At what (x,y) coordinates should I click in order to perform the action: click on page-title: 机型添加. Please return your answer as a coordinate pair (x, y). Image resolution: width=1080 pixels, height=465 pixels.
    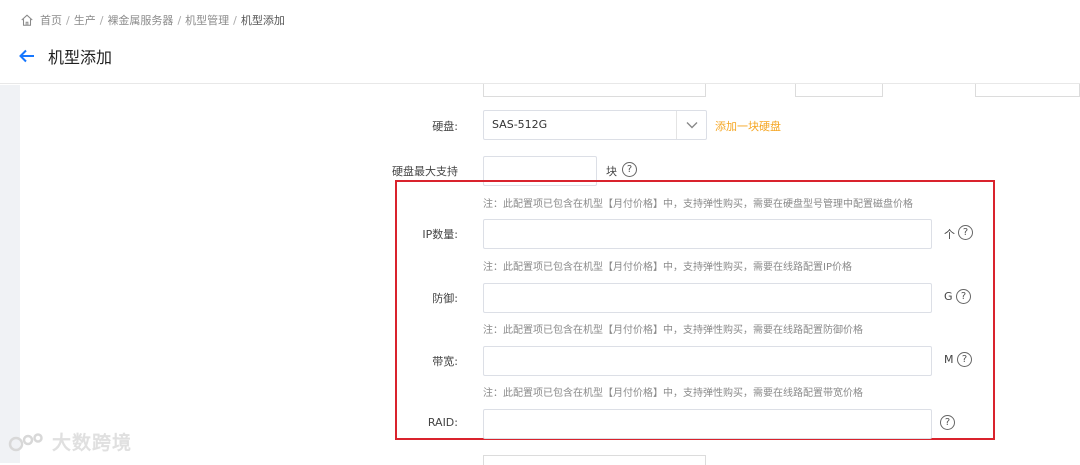
    Looking at the image, I should click on (80, 57).